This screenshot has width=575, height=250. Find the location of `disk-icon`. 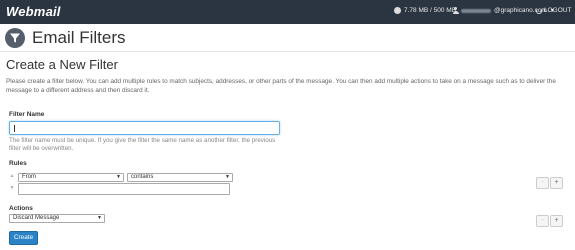

disk-icon is located at coordinates (397, 10).